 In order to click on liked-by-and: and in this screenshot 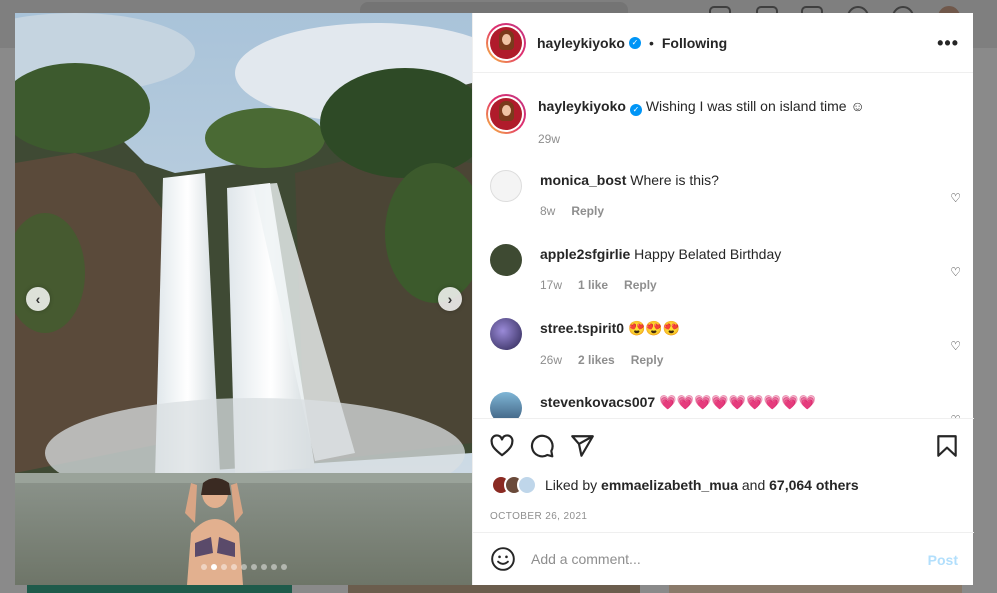, I will do `click(753, 485)`.